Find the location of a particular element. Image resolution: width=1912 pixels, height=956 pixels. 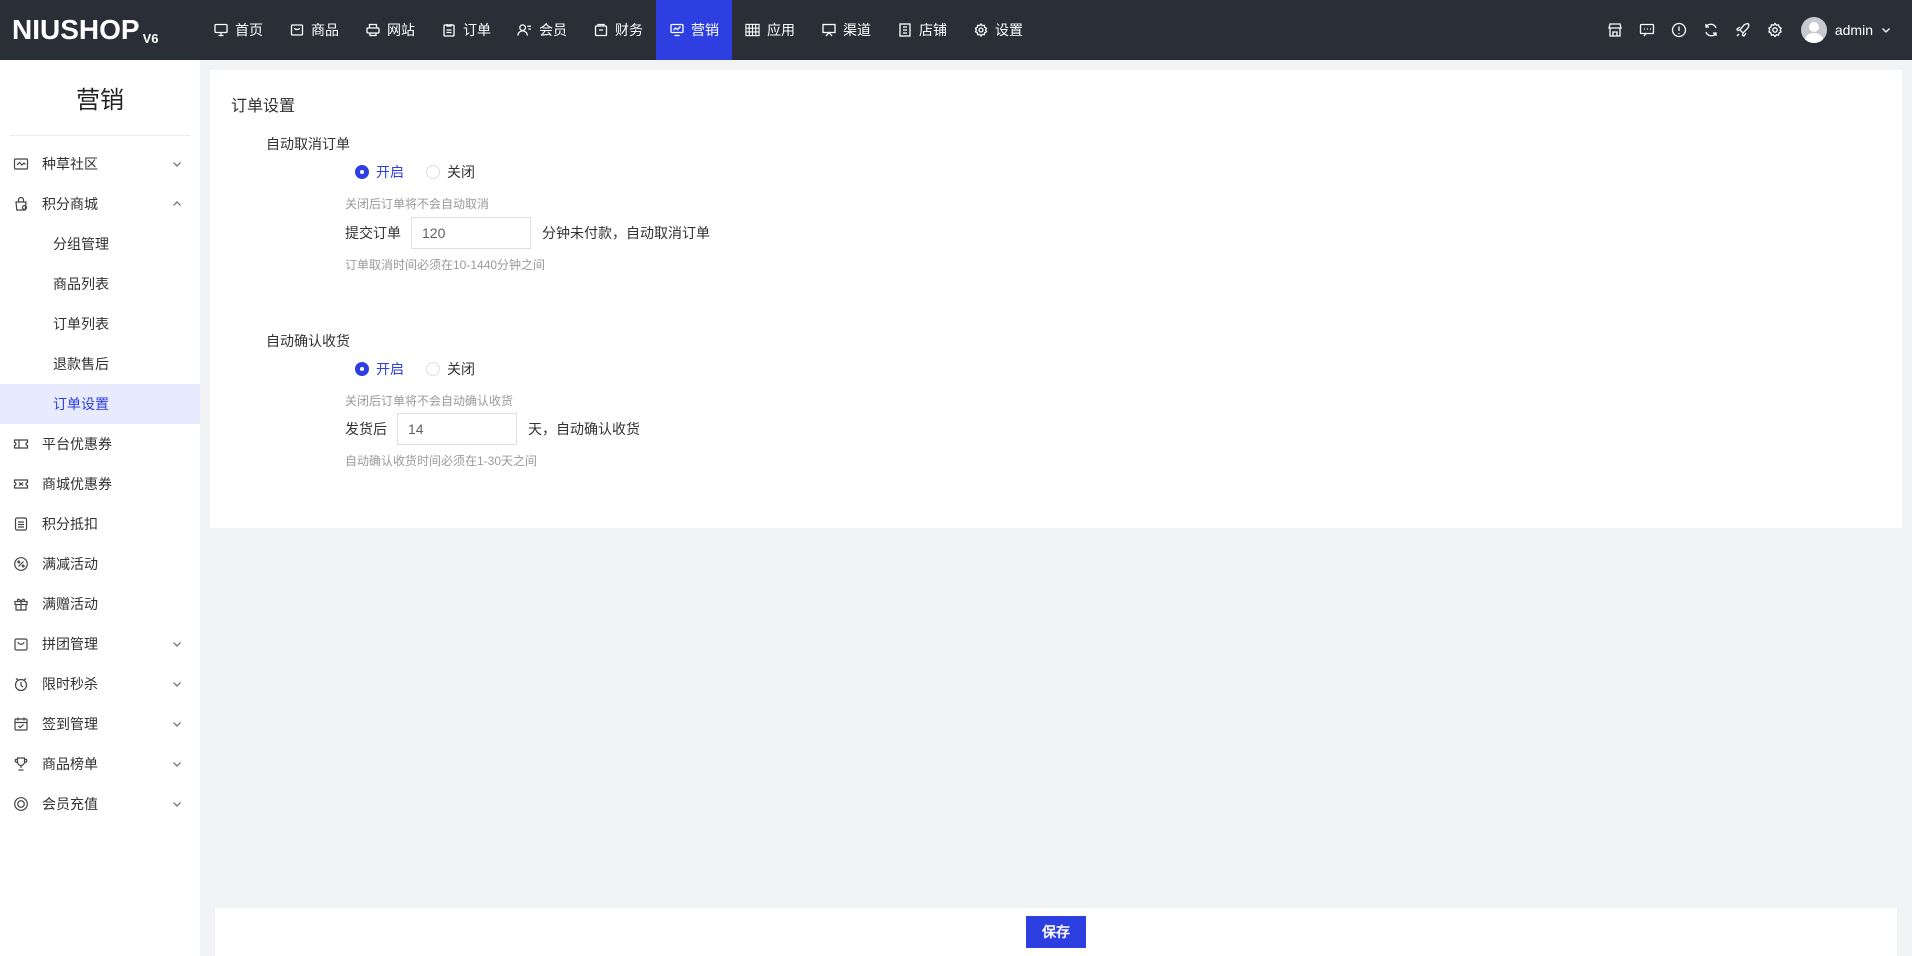

sidebar-item-label: 积分商城 is located at coordinates (70, 204).